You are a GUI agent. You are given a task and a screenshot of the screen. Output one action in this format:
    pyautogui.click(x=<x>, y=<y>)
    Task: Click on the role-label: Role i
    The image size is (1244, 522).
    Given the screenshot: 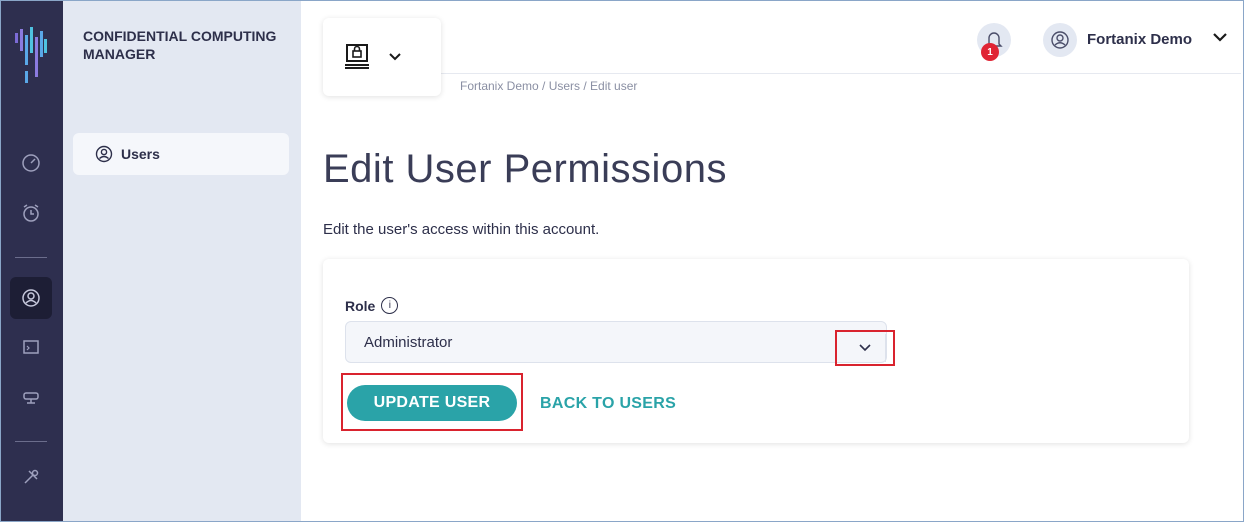 What is the action you would take?
    pyautogui.click(x=372, y=305)
    